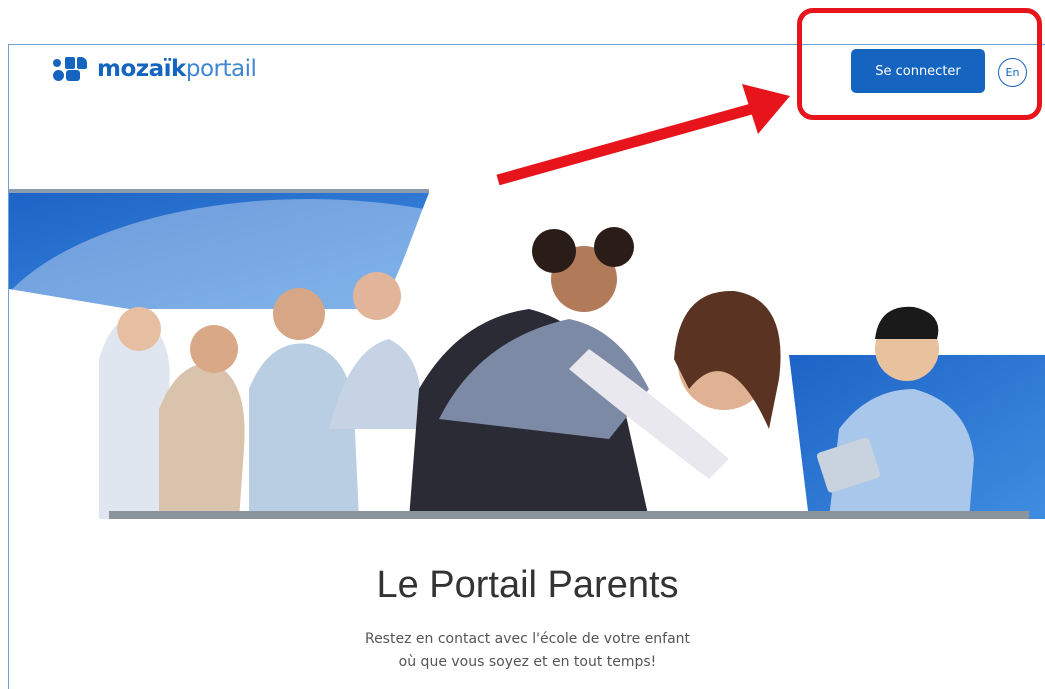 The height and width of the screenshot is (689, 1045). I want to click on logo-text: mozaïkportail, so click(177, 68).